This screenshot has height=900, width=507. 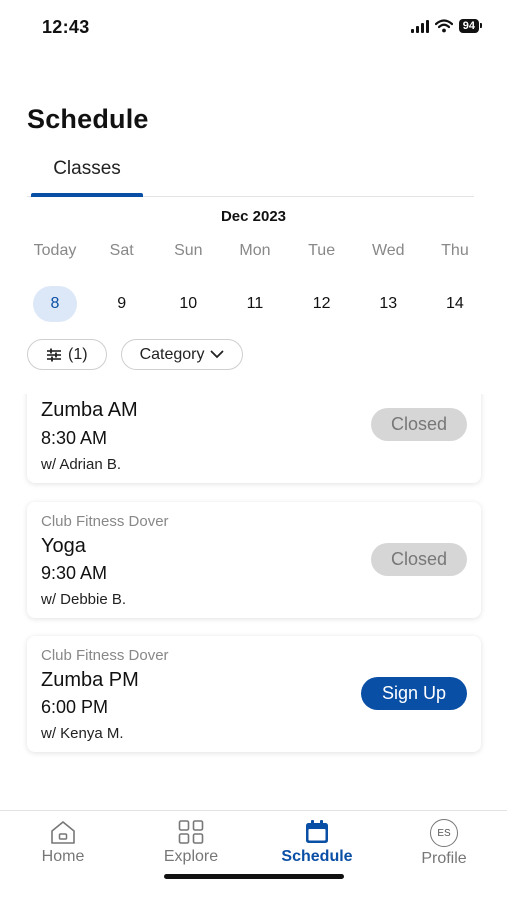 I want to click on avatar: ES, so click(x=444, y=833).